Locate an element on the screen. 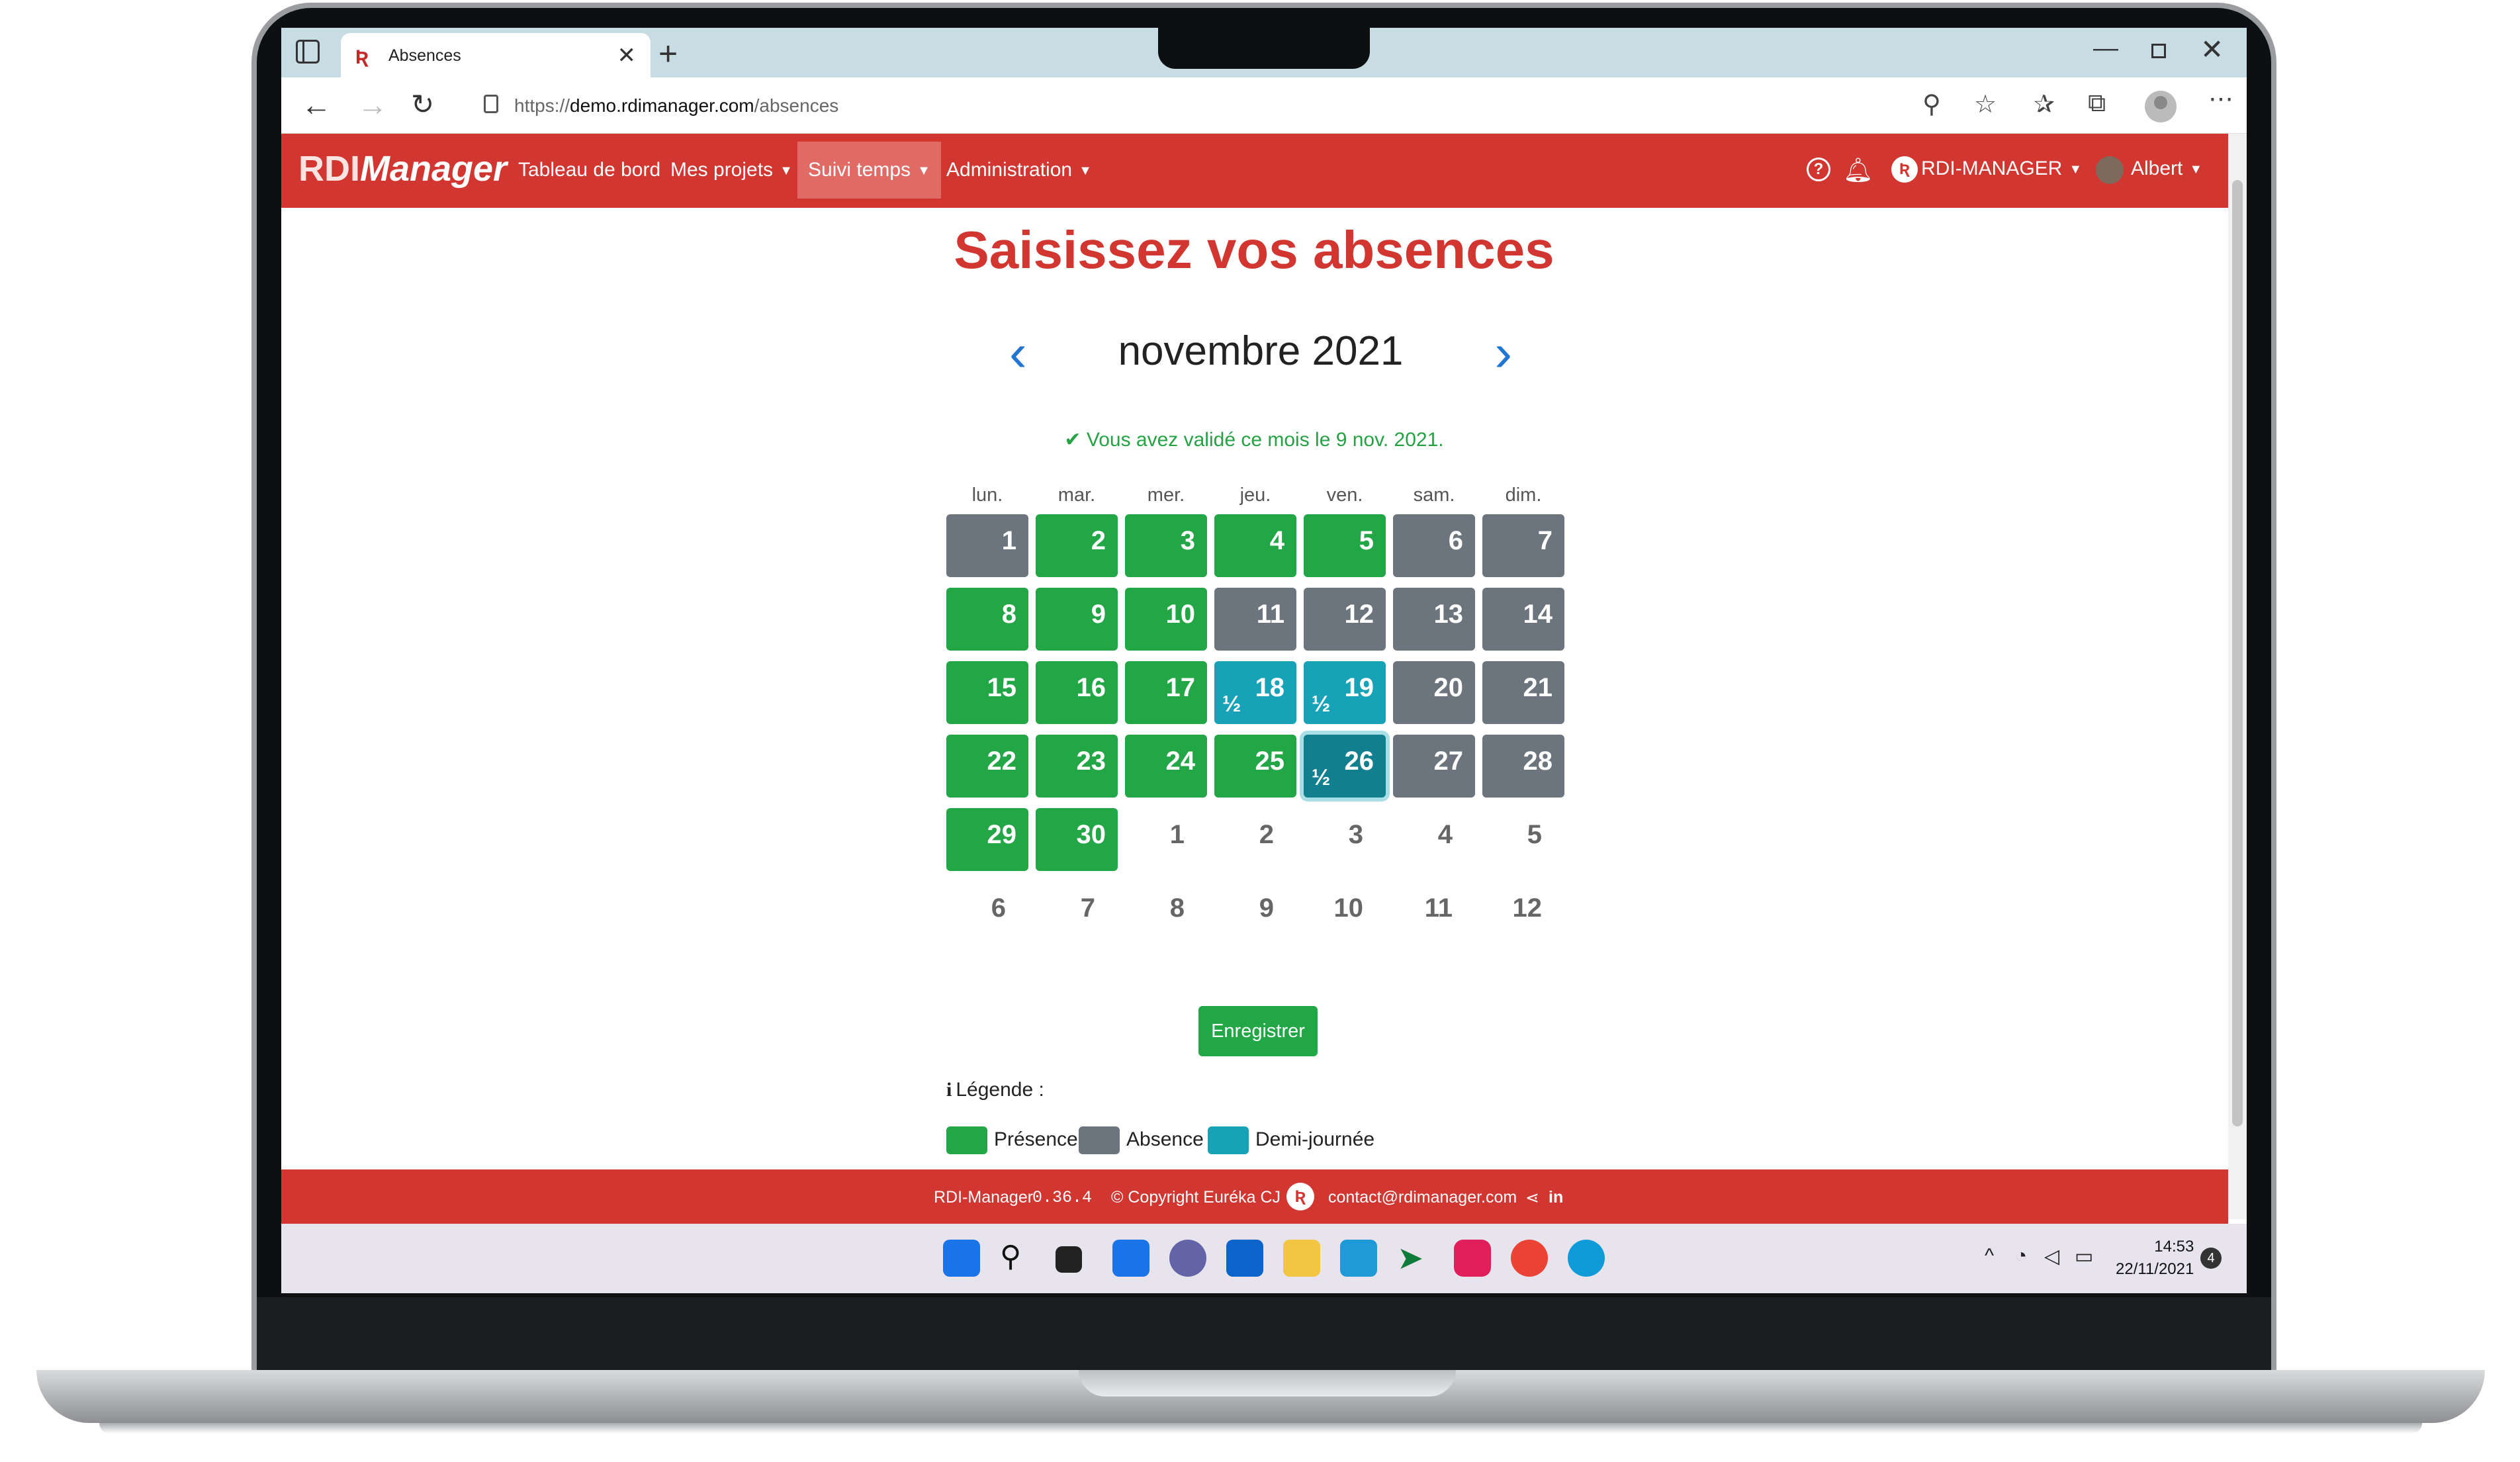 The height and width of the screenshot is (1462, 2520). add-favorite-icon: ☆ is located at coordinates (1985, 104).